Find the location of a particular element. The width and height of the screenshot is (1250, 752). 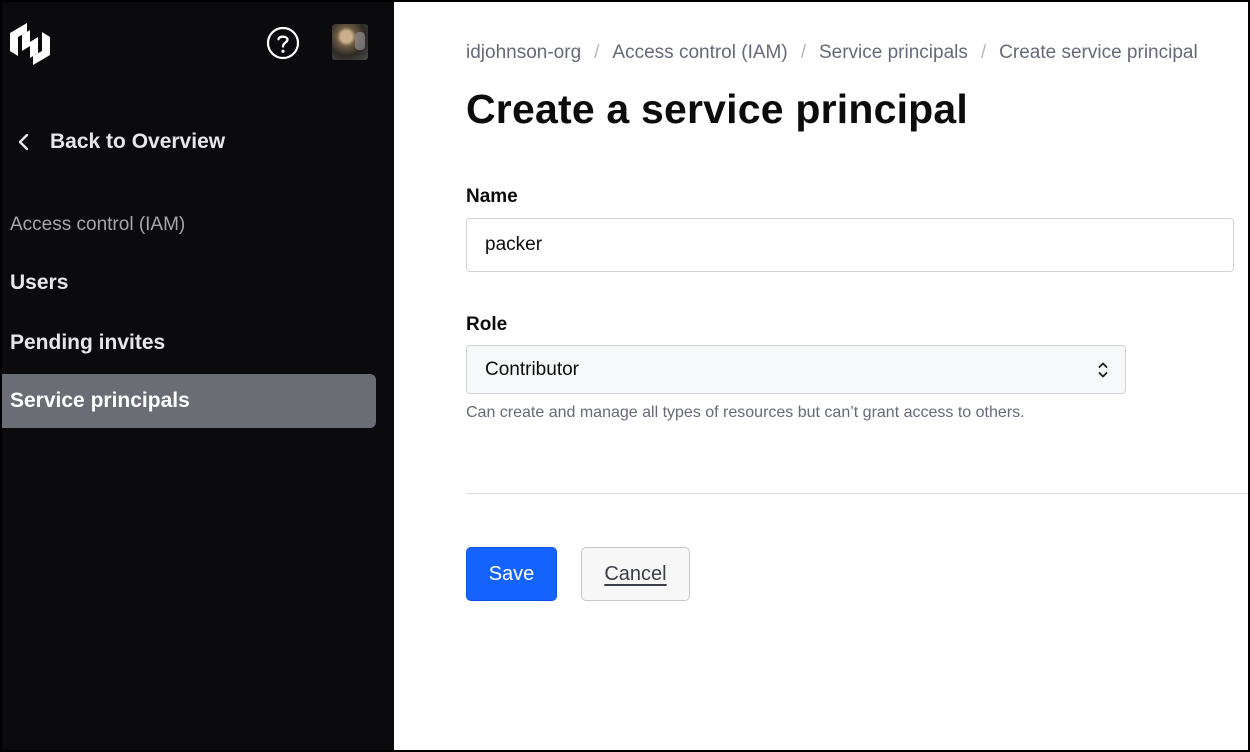

sidebar-item-users: Users is located at coordinates (189, 283).